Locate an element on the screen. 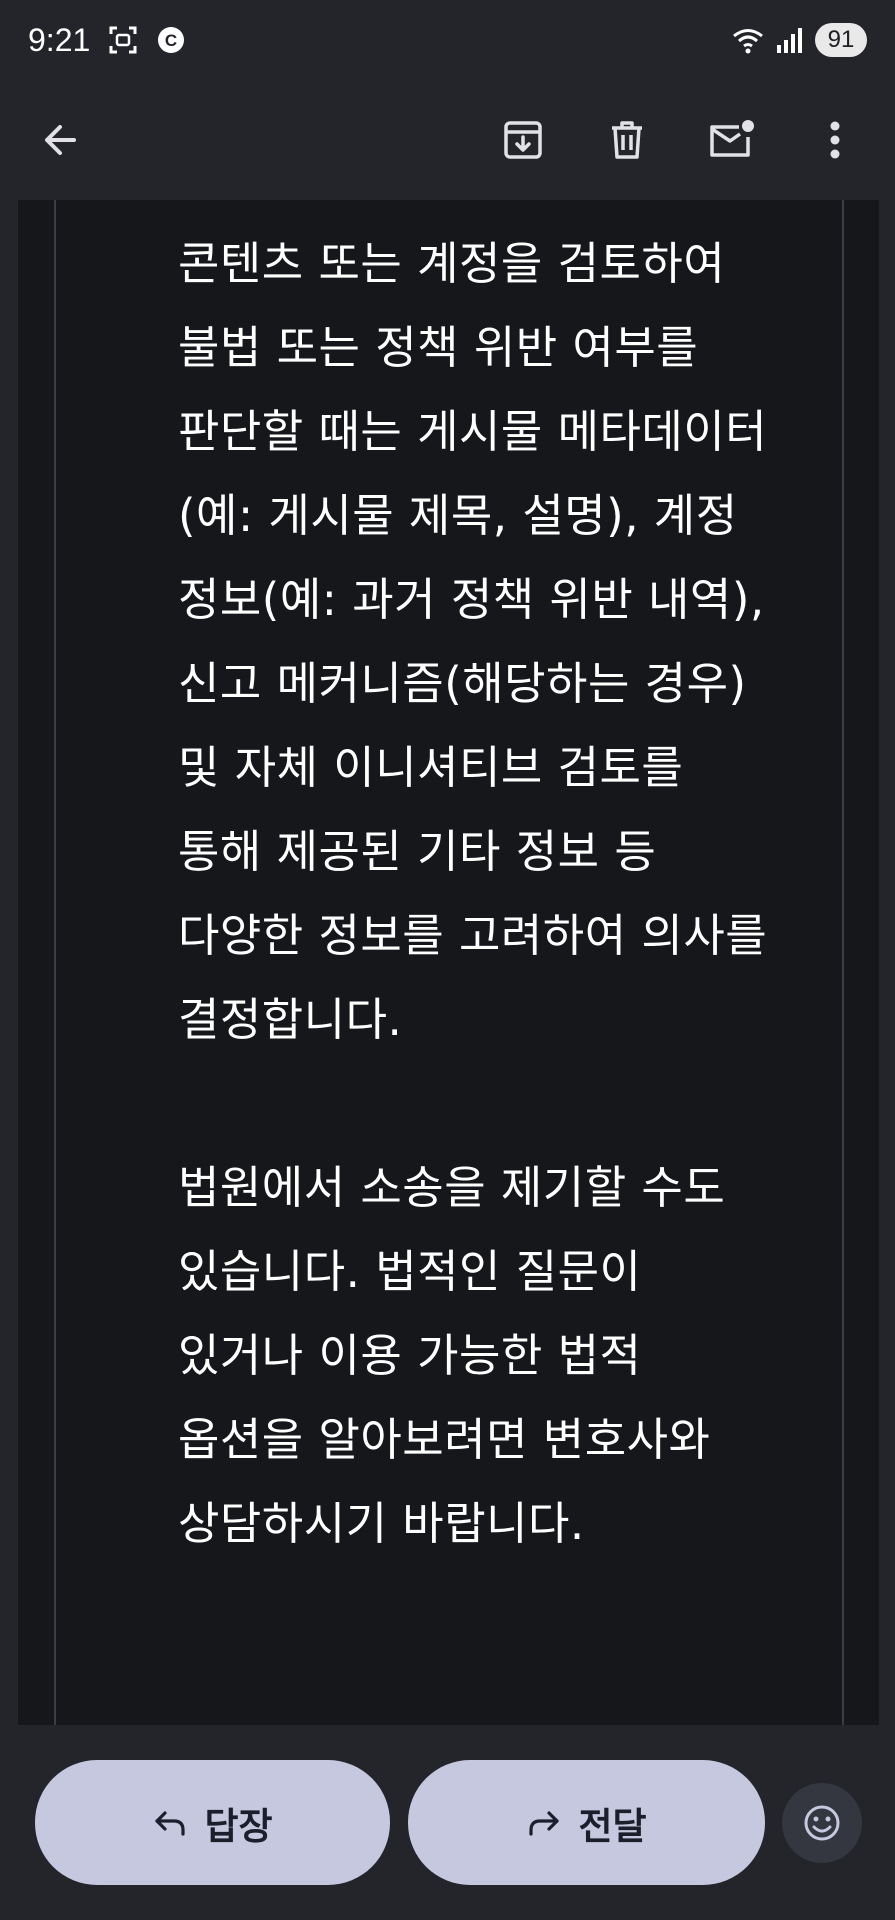 This screenshot has height=1920, width=895. status-left: 9:21 C is located at coordinates (107, 40).